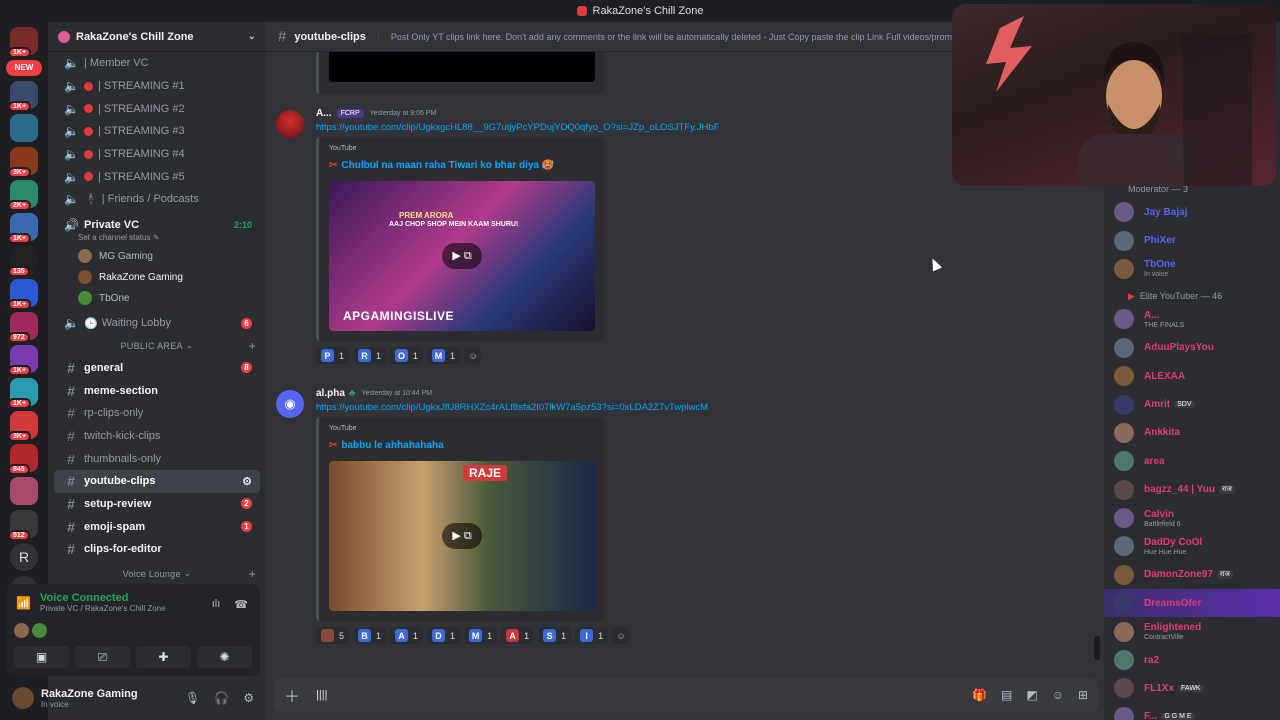  Describe the element at coordinates (481, 635) in the screenshot. I see `reaction: M1` at that location.